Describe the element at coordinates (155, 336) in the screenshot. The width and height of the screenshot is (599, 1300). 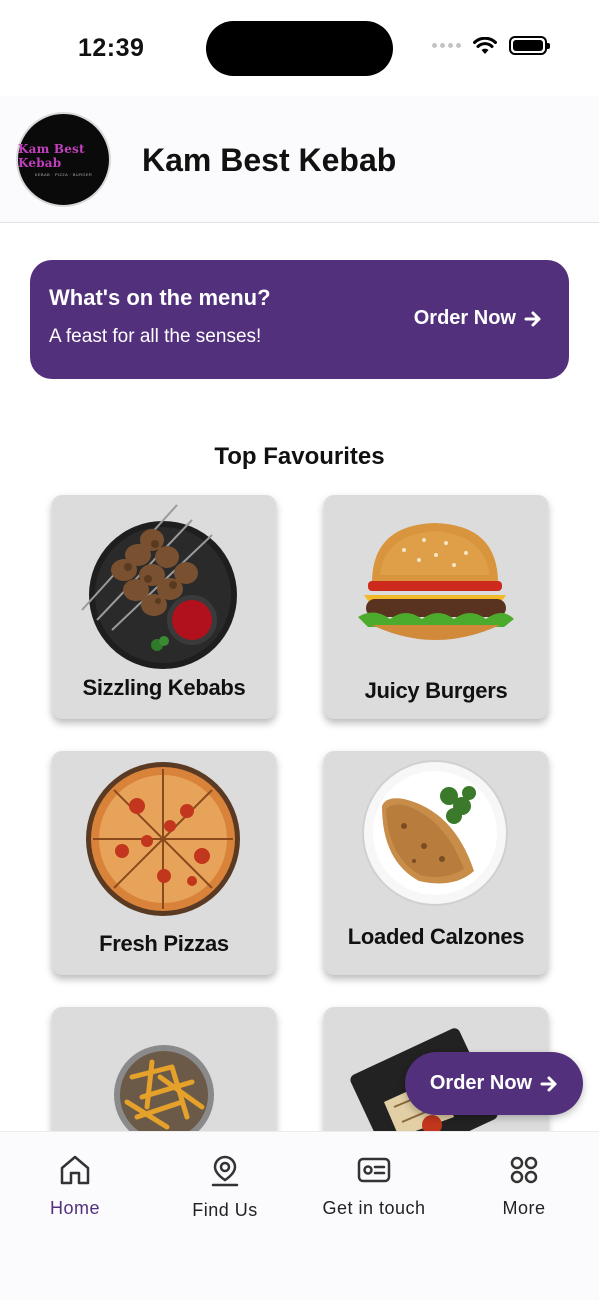
I see `banner-subtitle: A feast for all the senses!` at that location.